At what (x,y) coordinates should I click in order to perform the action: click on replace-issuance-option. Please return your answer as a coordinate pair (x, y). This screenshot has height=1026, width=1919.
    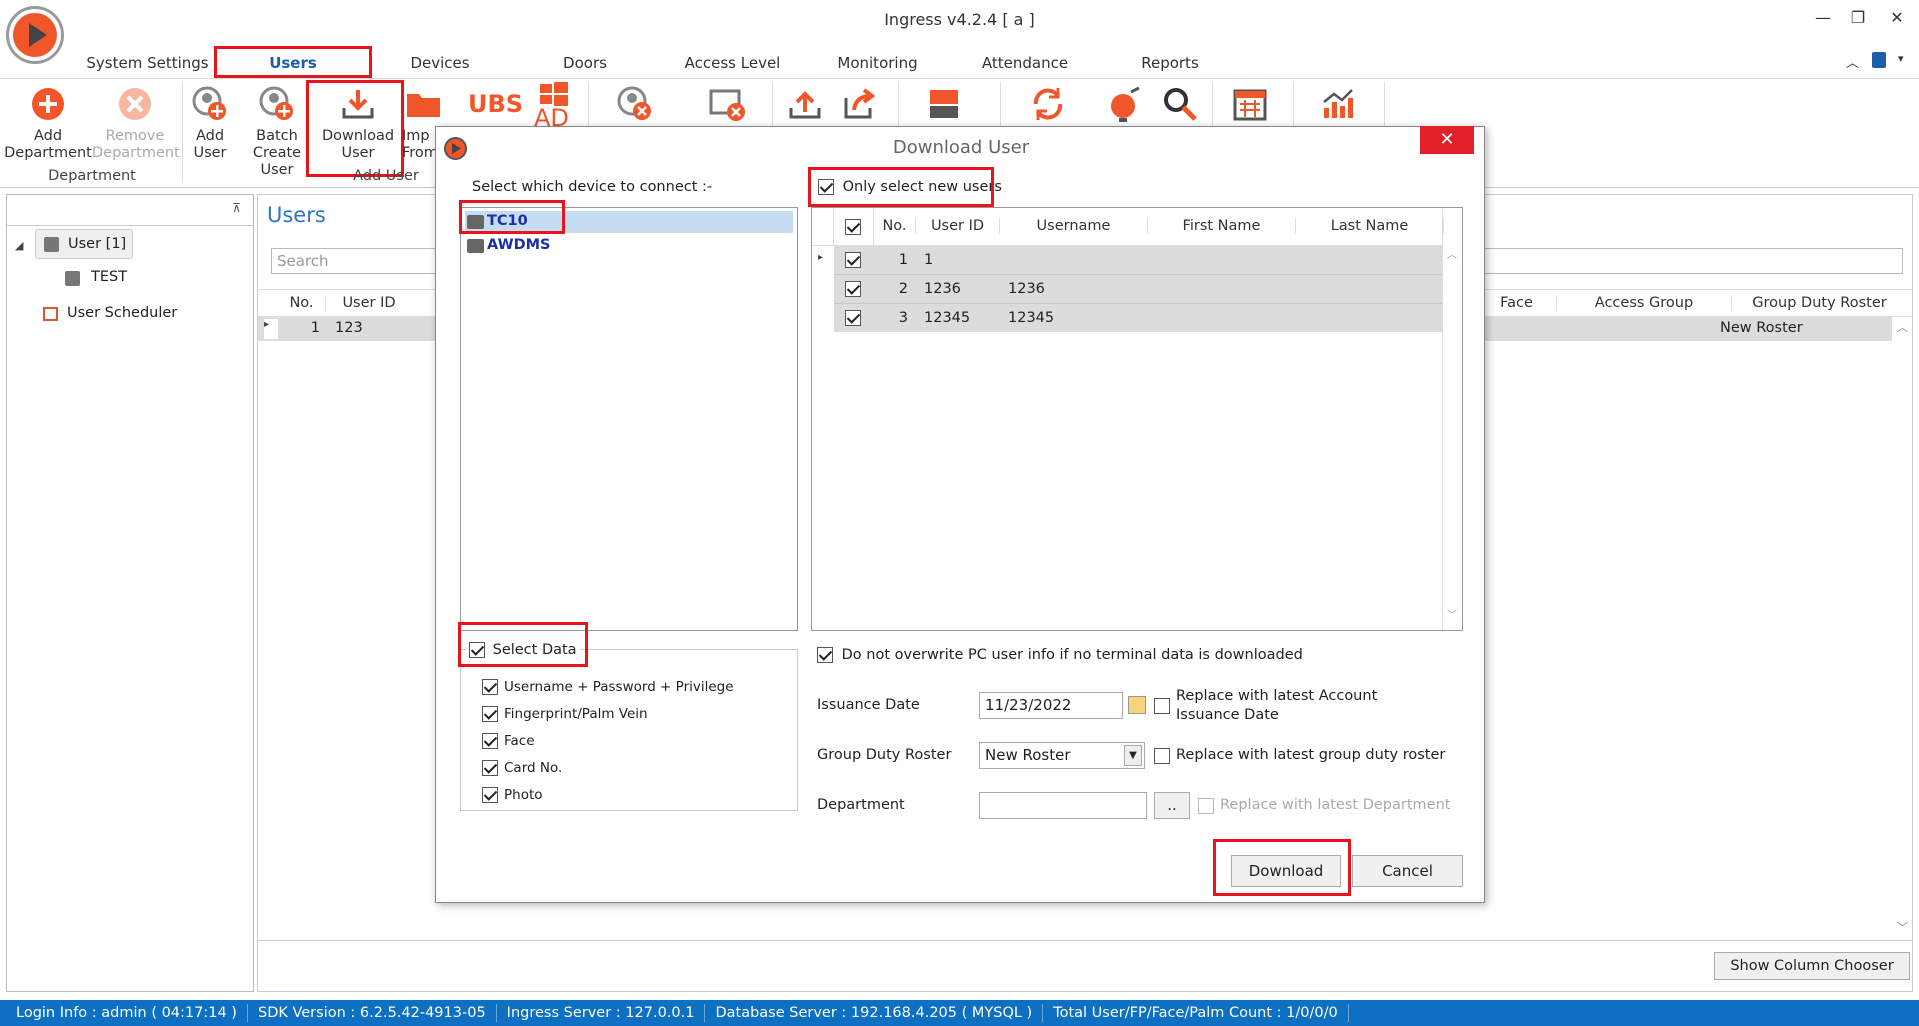
    Looking at the image, I should click on (1162, 706).